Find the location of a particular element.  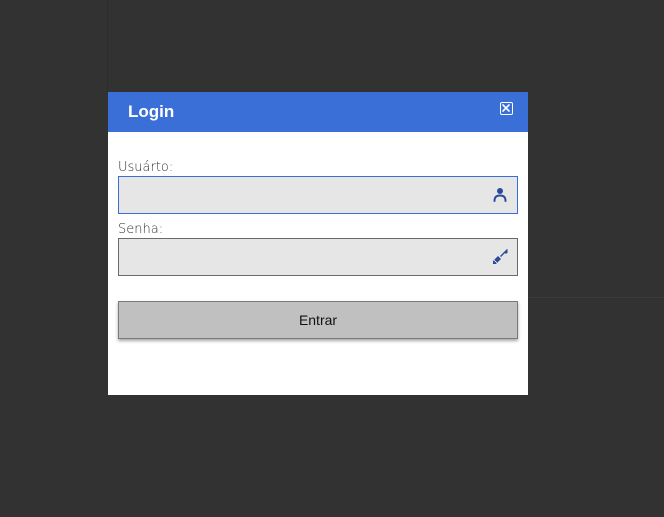

key-icon is located at coordinates (500, 256).